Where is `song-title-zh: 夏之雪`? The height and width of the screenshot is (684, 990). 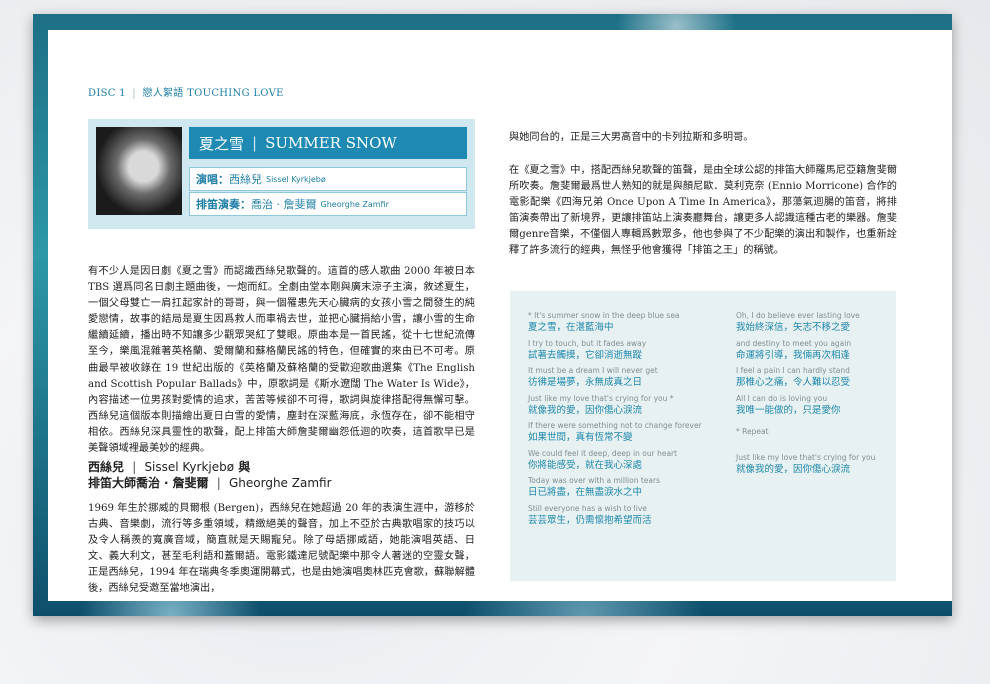
song-title-zh: 夏之雪 is located at coordinates (222, 143).